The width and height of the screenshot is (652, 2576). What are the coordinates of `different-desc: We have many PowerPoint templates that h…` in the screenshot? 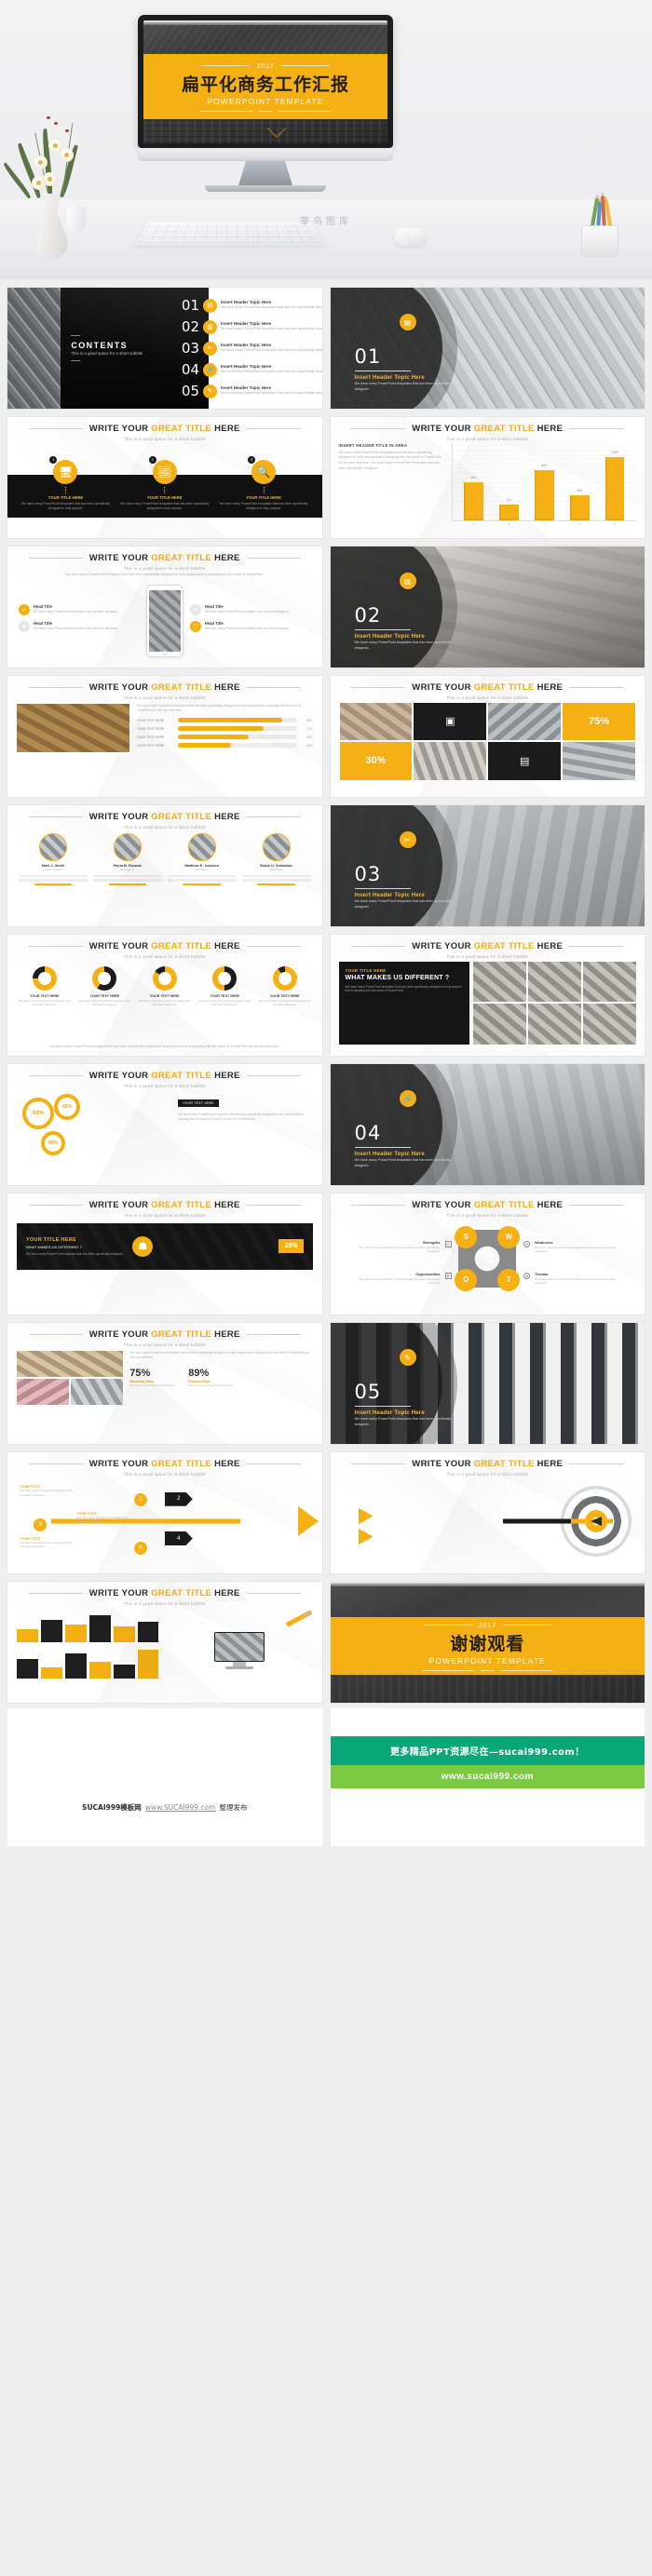 It's located at (403, 988).